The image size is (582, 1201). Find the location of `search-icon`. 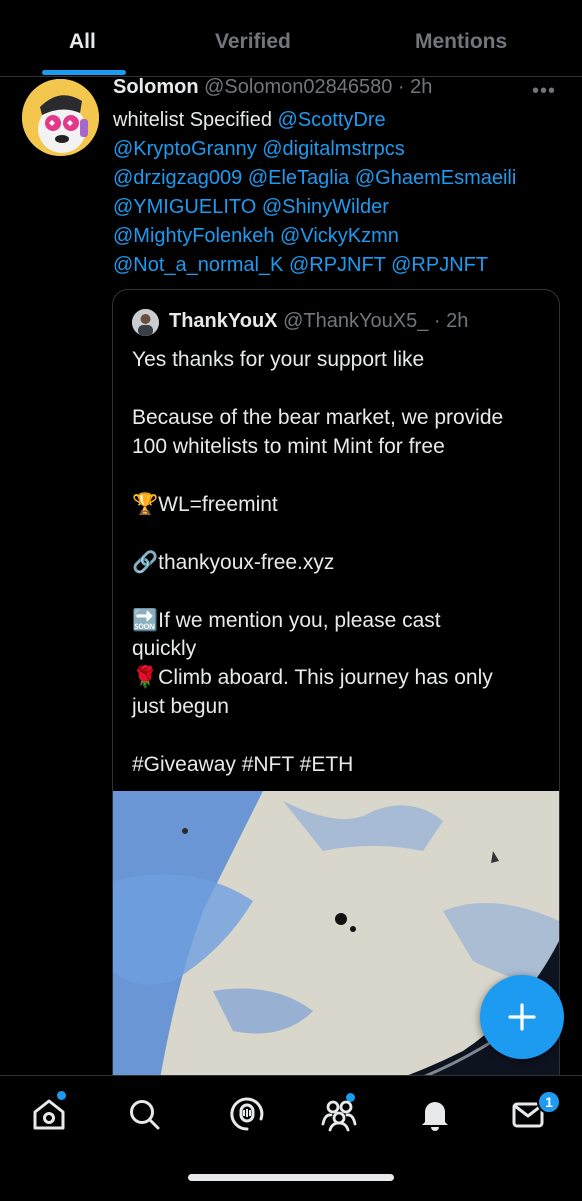

search-icon is located at coordinates (145, 1115).